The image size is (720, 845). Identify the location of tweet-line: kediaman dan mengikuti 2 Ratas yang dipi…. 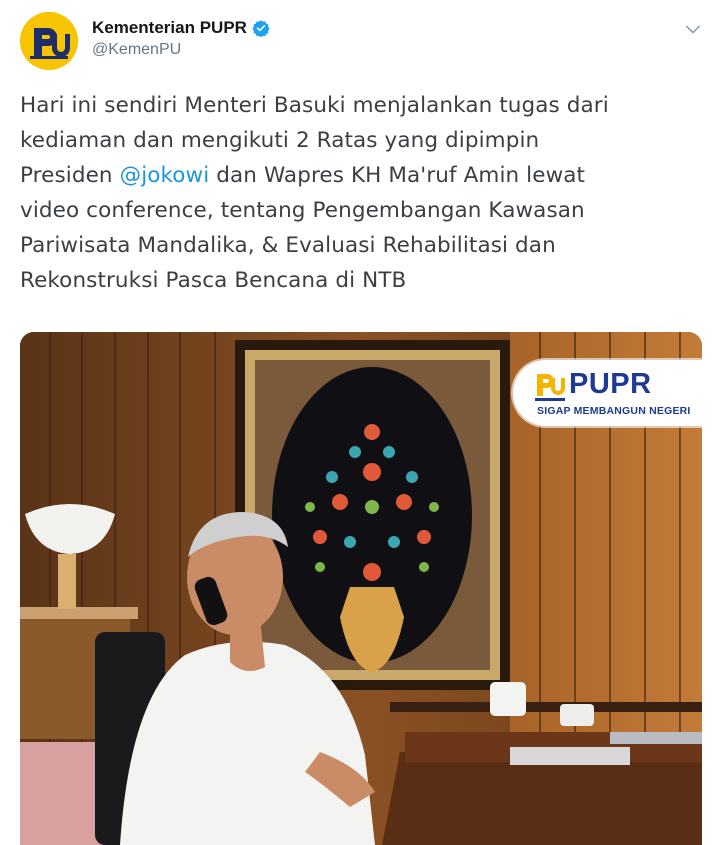
(280, 140).